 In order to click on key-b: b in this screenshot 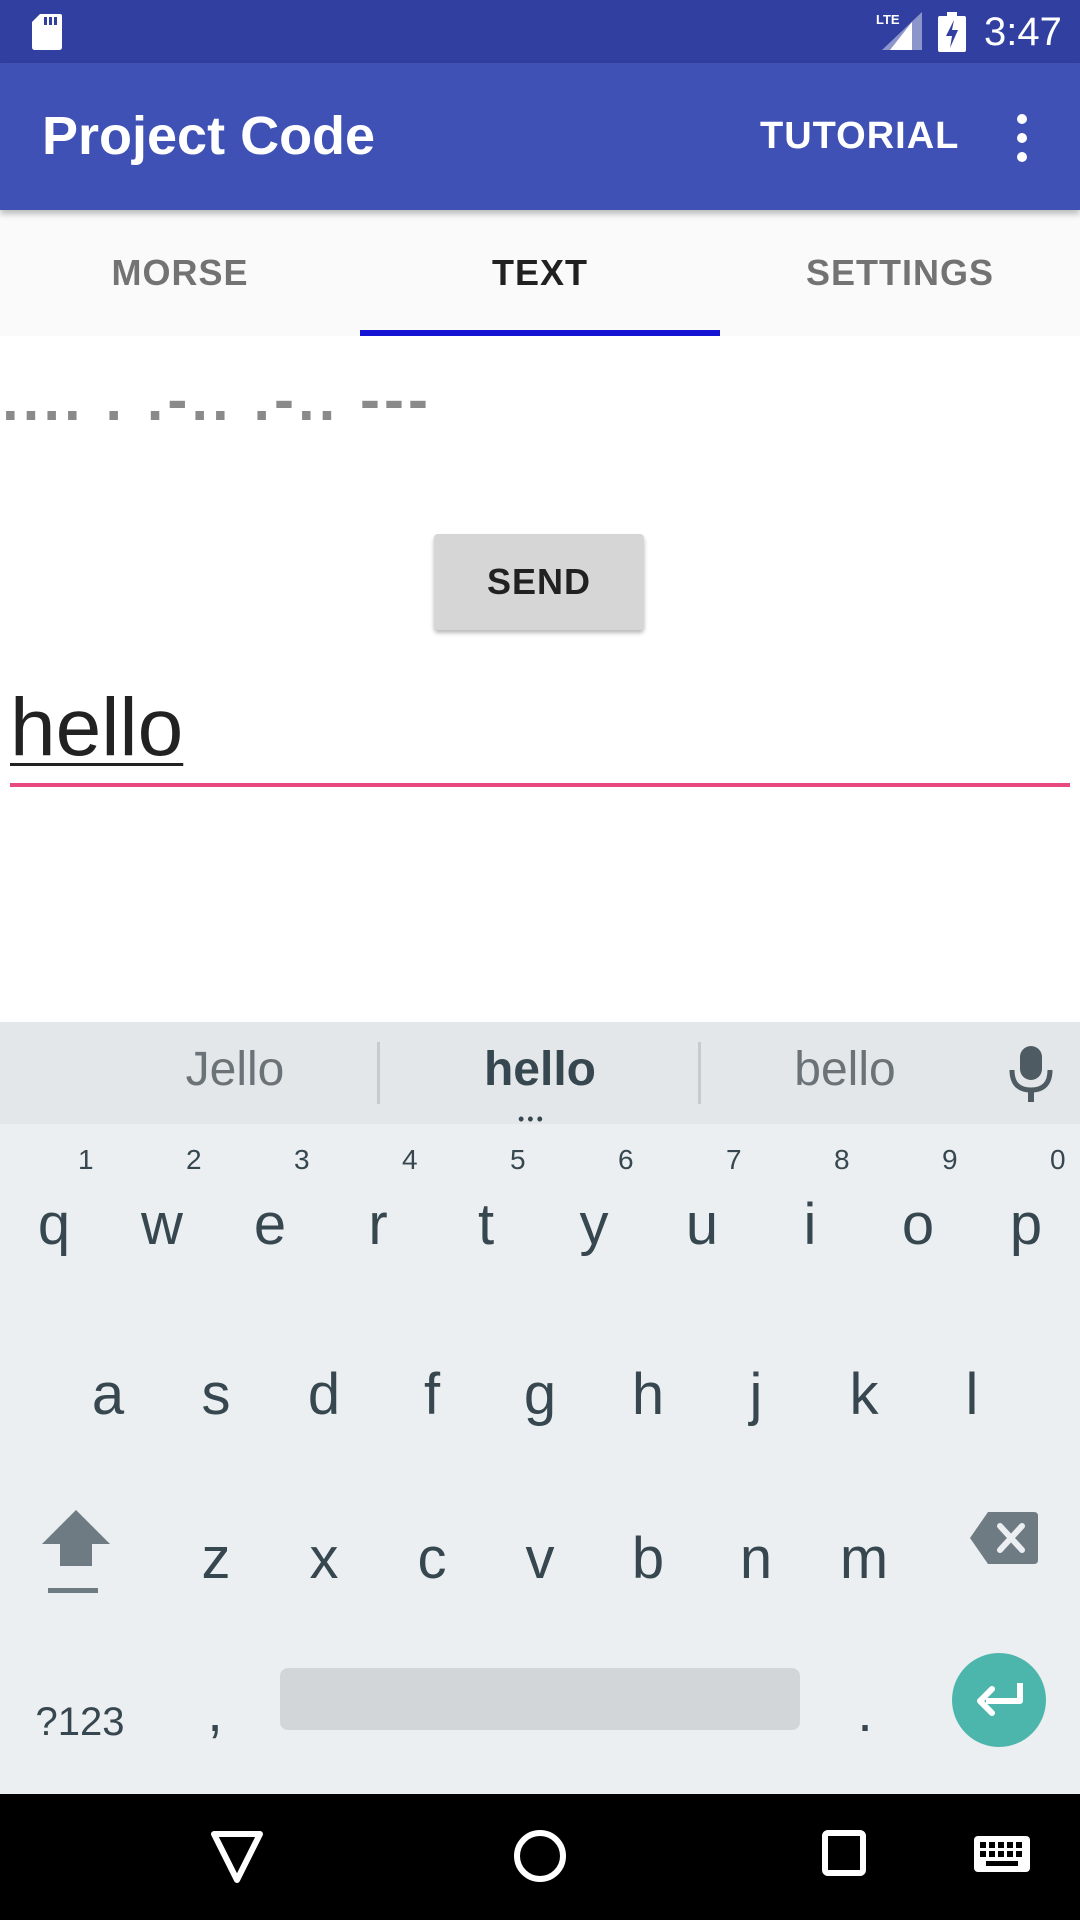, I will do `click(648, 1559)`.